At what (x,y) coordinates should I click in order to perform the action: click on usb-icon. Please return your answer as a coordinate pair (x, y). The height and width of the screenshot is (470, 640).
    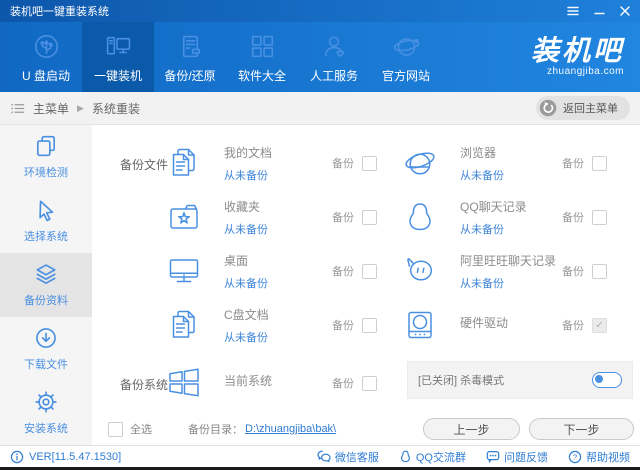
    Looking at the image, I should click on (46, 46).